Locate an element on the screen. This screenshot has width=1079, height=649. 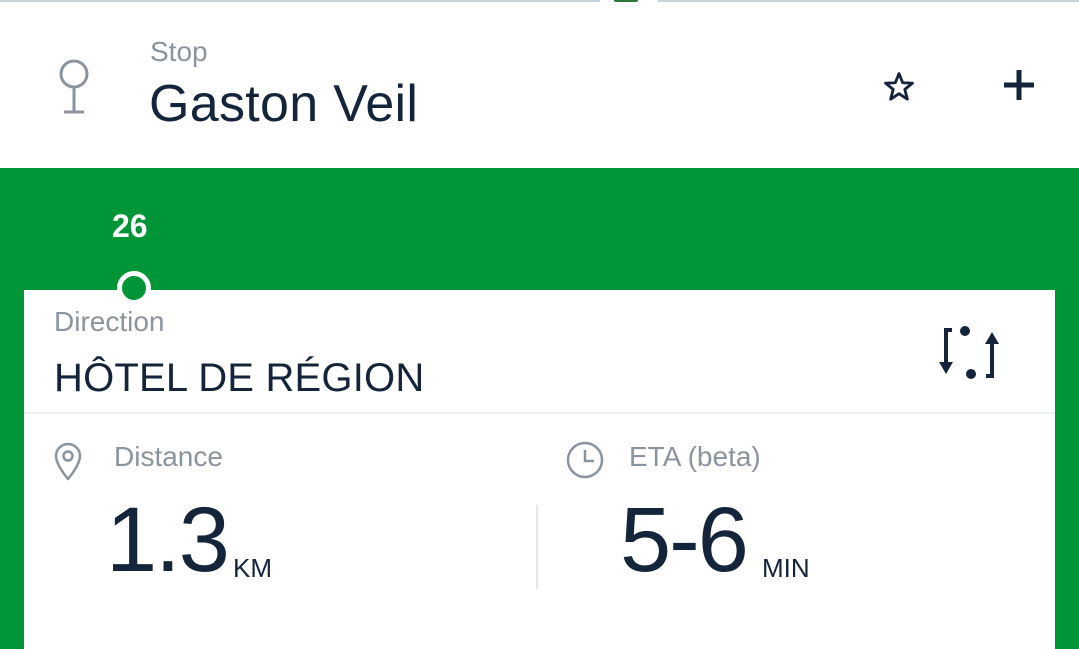
stop-pin-icon is located at coordinates (74, 86).